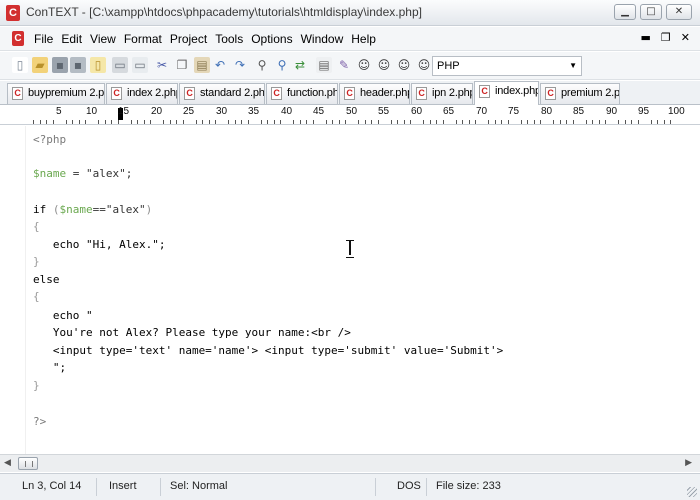 The height and width of the screenshot is (500, 700). I want to click on code-line-8: }, so click(36, 262).